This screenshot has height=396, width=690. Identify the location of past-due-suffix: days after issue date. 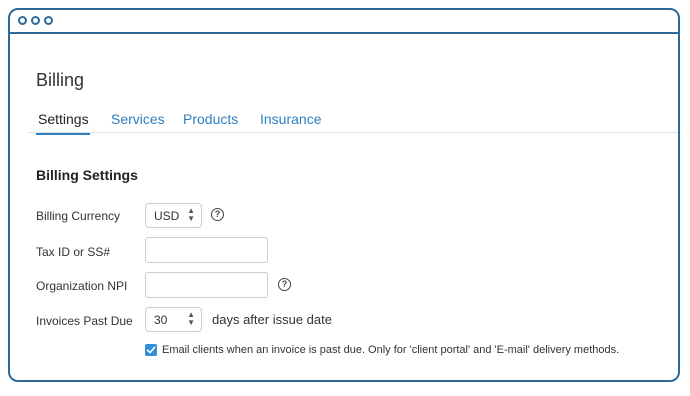
(272, 319).